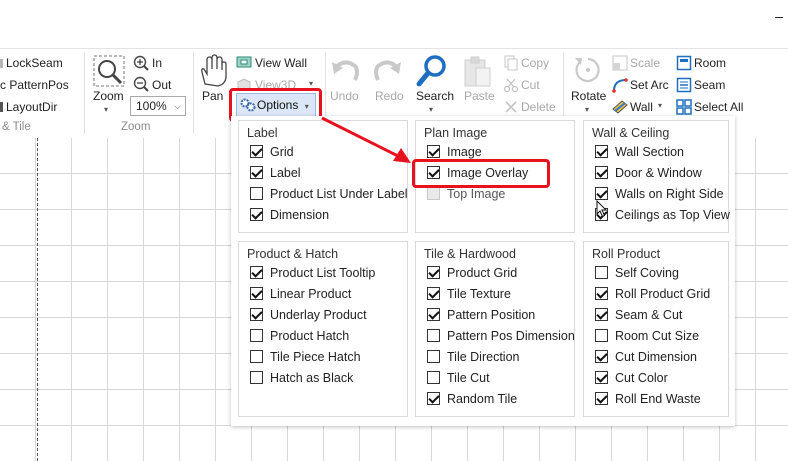 The width and height of the screenshot is (788, 461). I want to click on wall-dropdown-icon: ▾, so click(660, 105).